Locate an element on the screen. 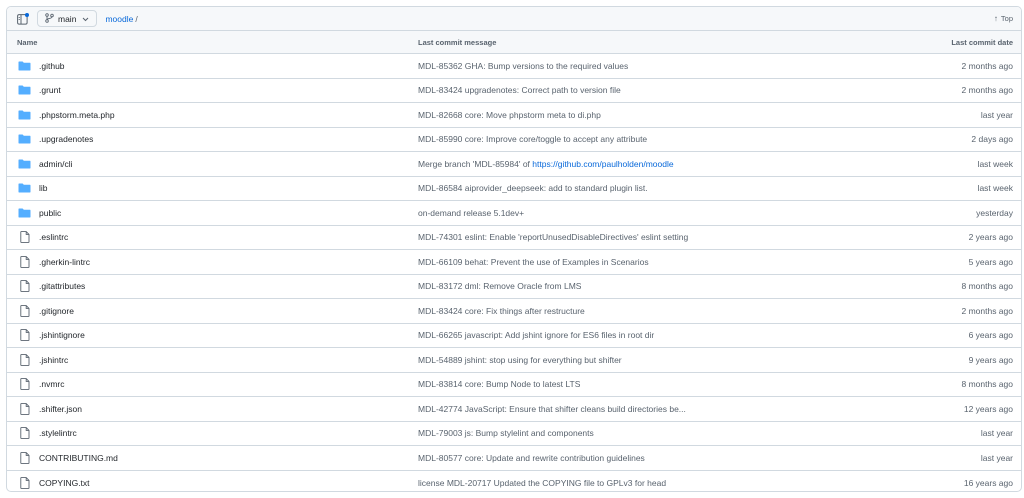 The height and width of the screenshot is (498, 1024). file-name-cell: lib is located at coordinates (212, 188).